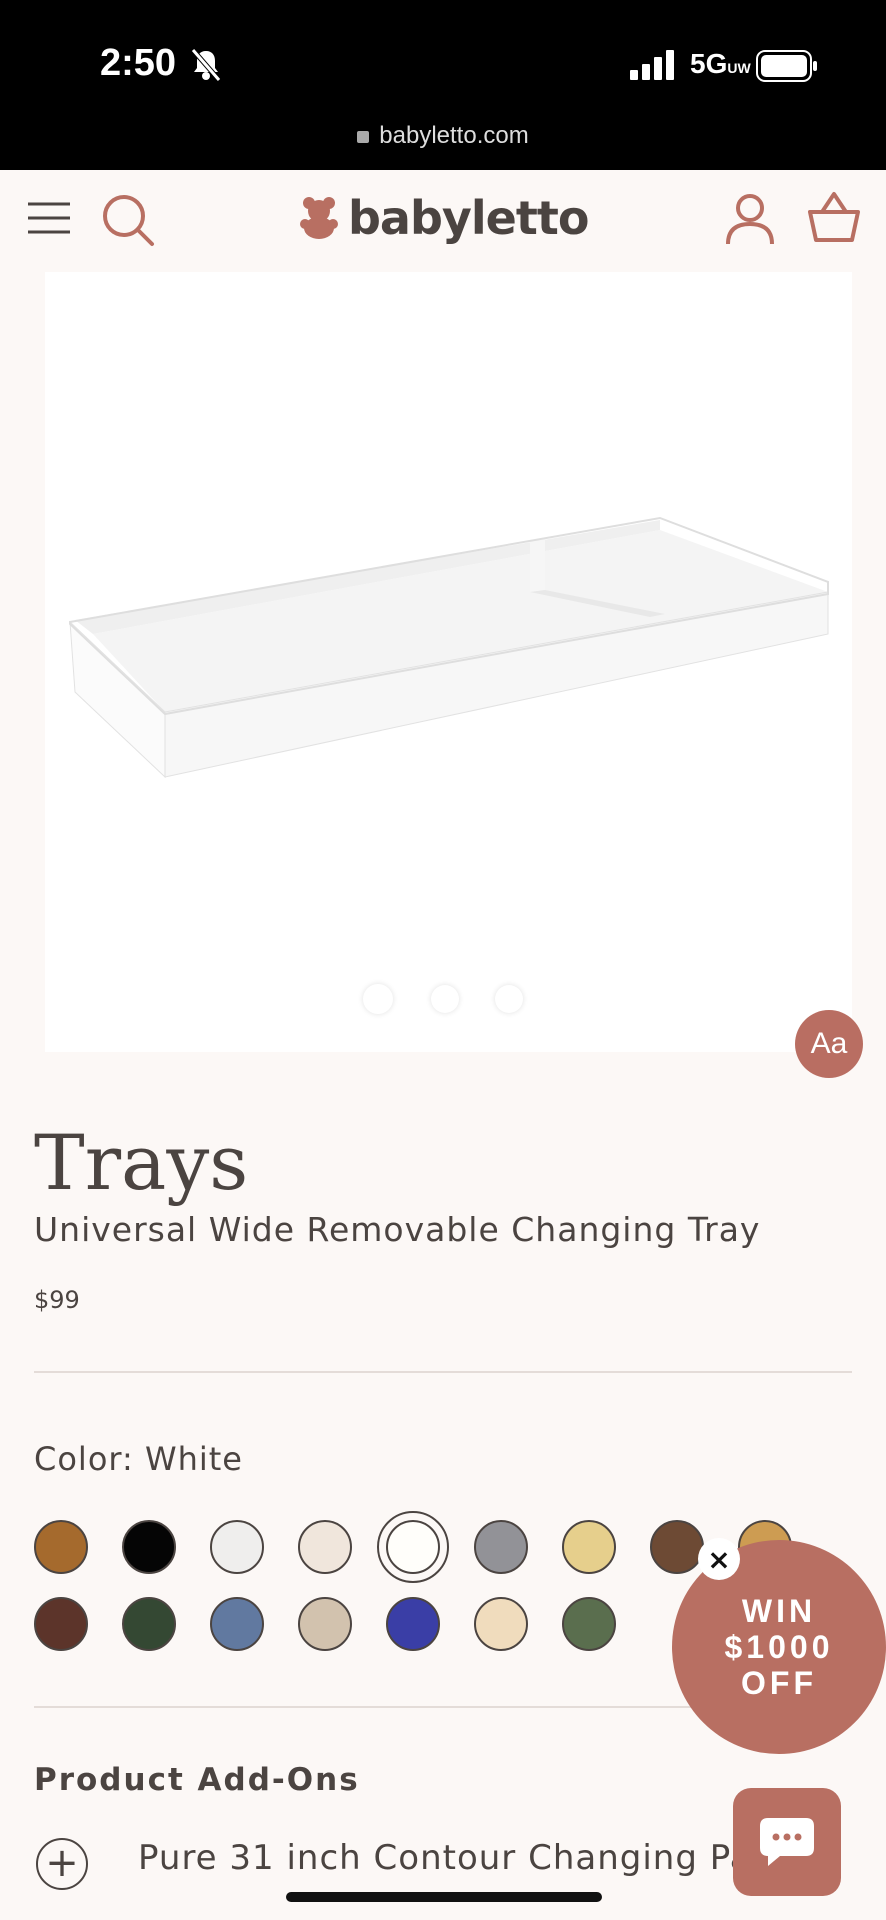 Image resolution: width=886 pixels, height=1920 pixels. Describe the element at coordinates (138, 1459) in the screenshot. I see `color-label: Color: White` at that location.